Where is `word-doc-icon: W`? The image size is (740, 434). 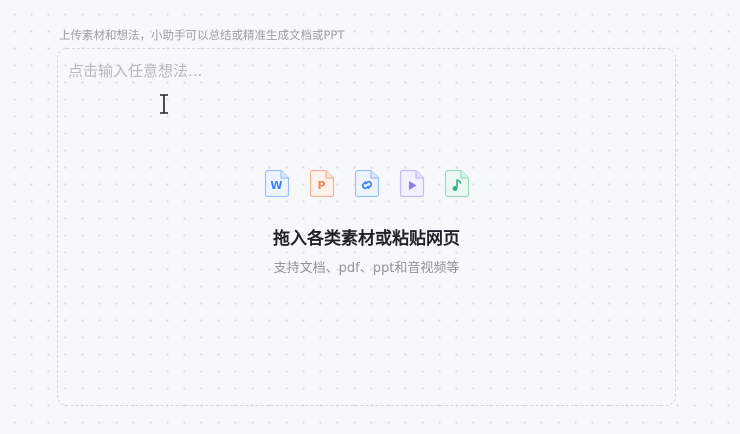
word-doc-icon: W is located at coordinates (277, 183).